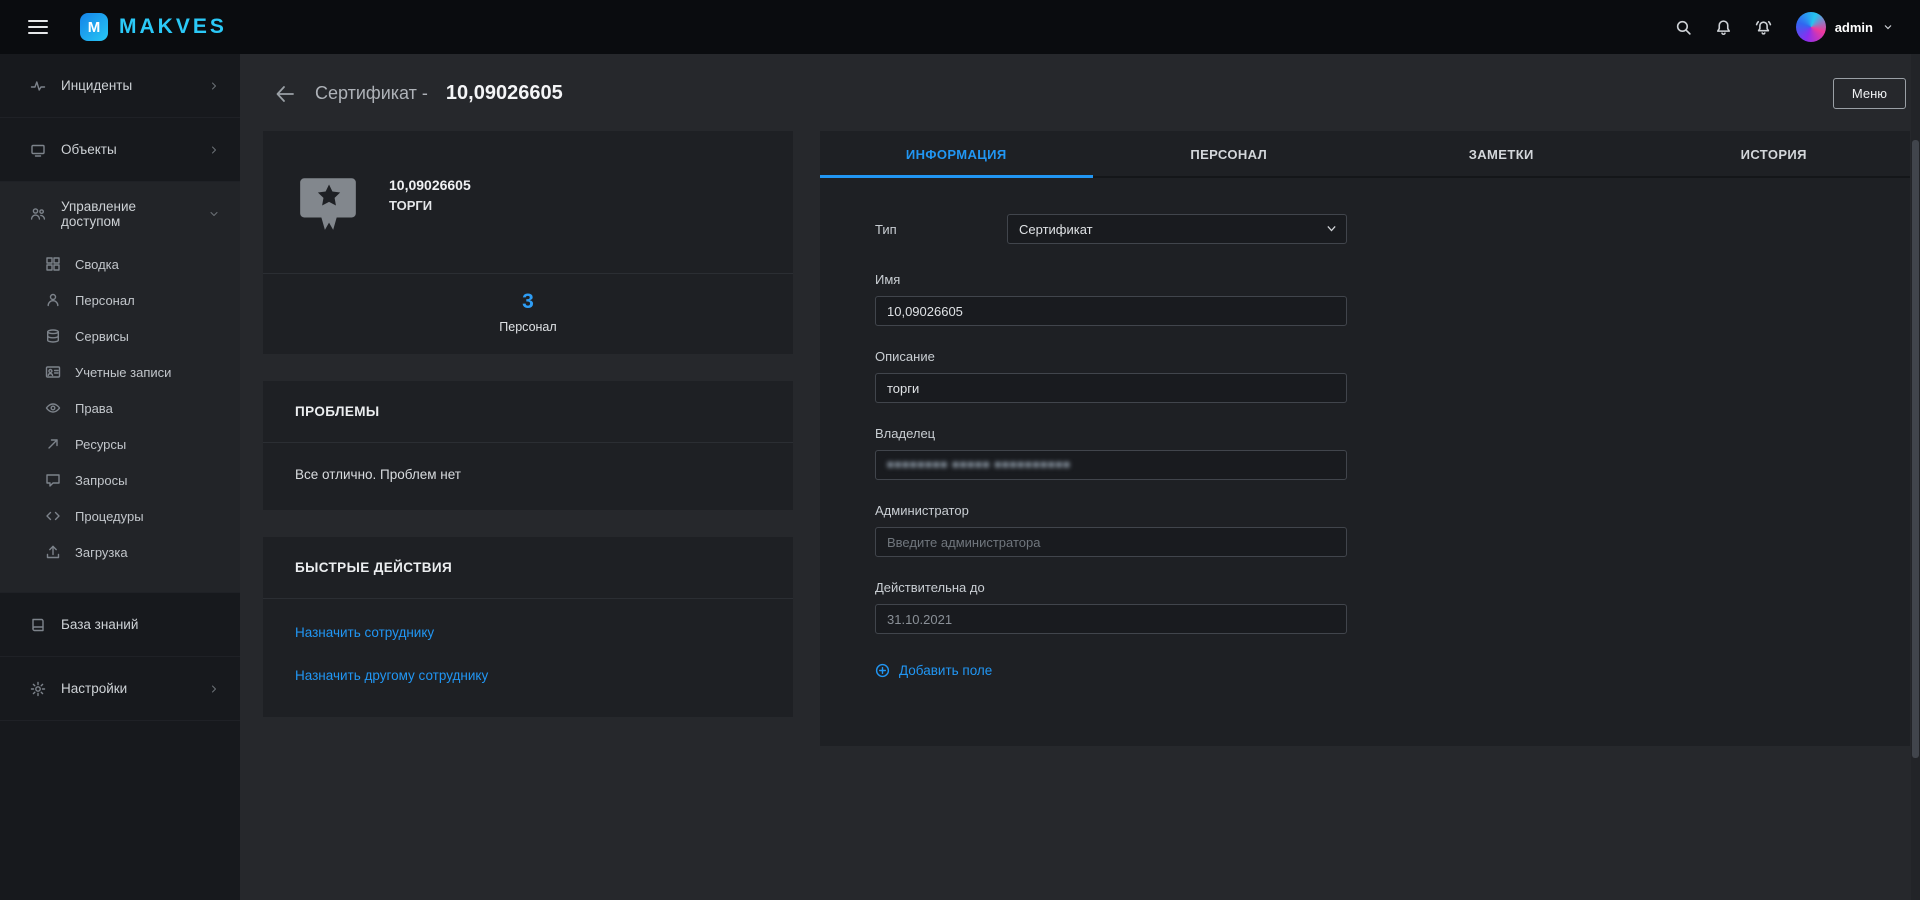  What do you see at coordinates (905, 356) in the screenshot?
I see `description-label: Описание` at bounding box center [905, 356].